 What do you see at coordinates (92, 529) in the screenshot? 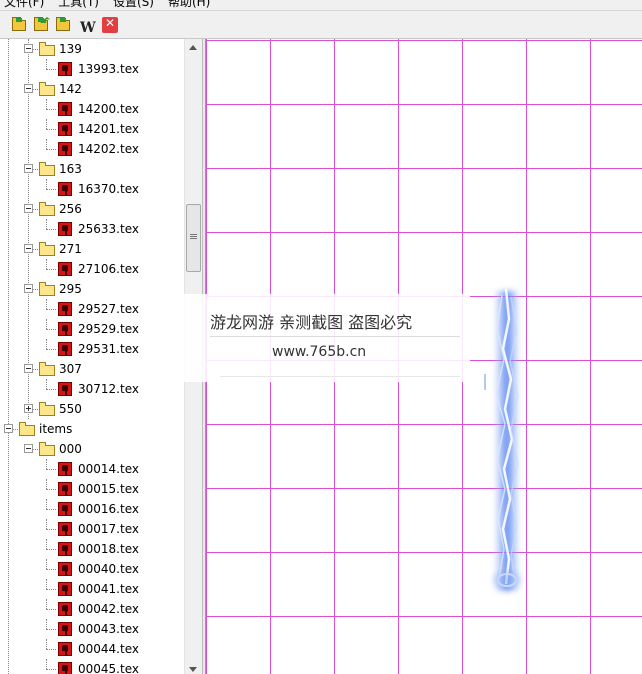
I see `tree-file-node: 00017.tex` at bounding box center [92, 529].